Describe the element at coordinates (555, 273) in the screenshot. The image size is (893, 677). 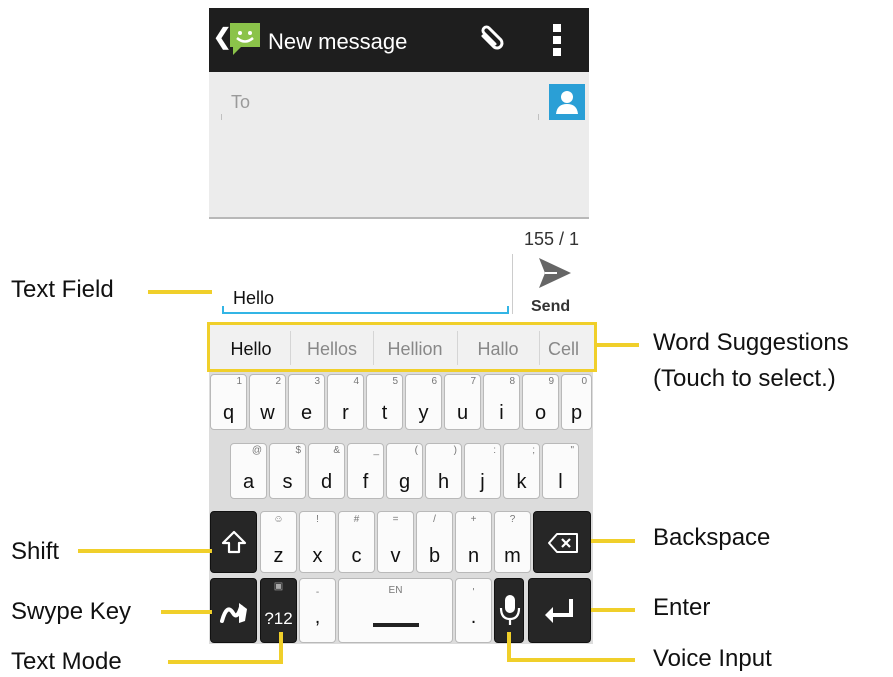
I see `send-icon` at that location.